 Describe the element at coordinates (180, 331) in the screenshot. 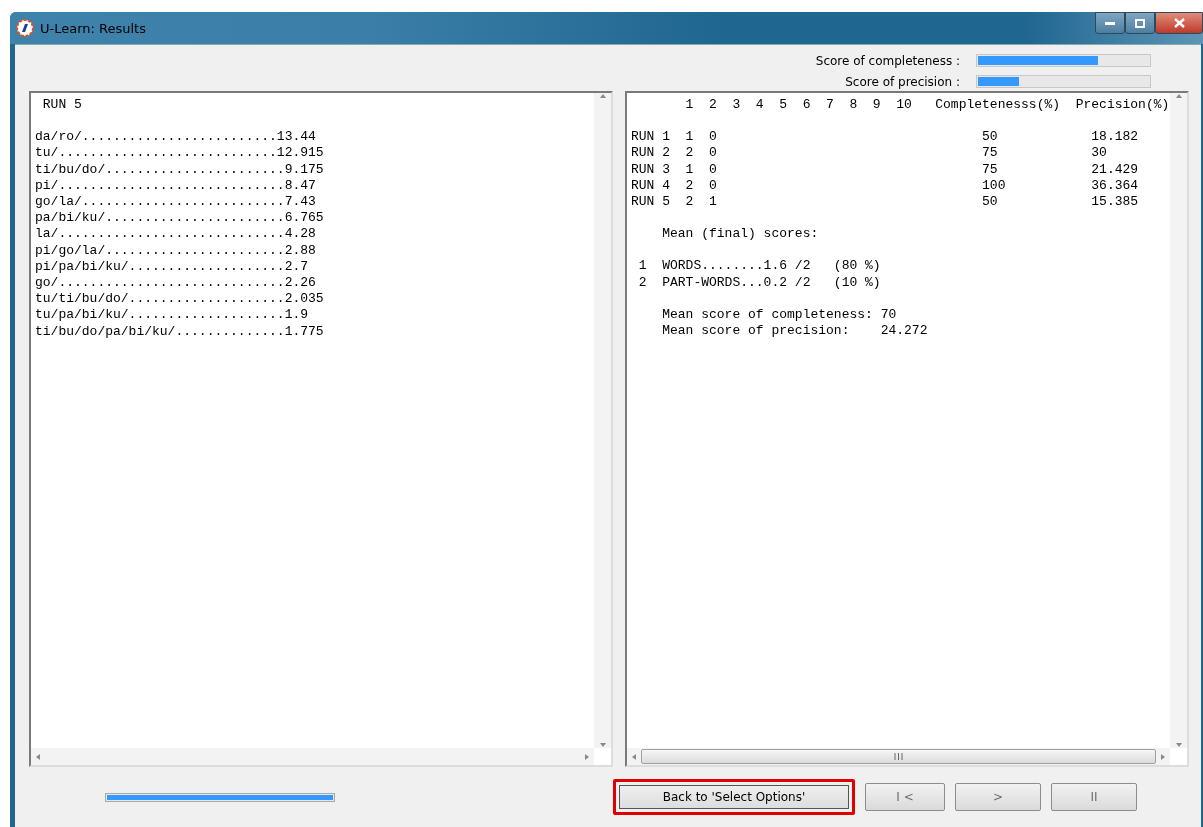

I see `text-line: ti/bu/do/pa/bi/ku/..............1.775` at that location.